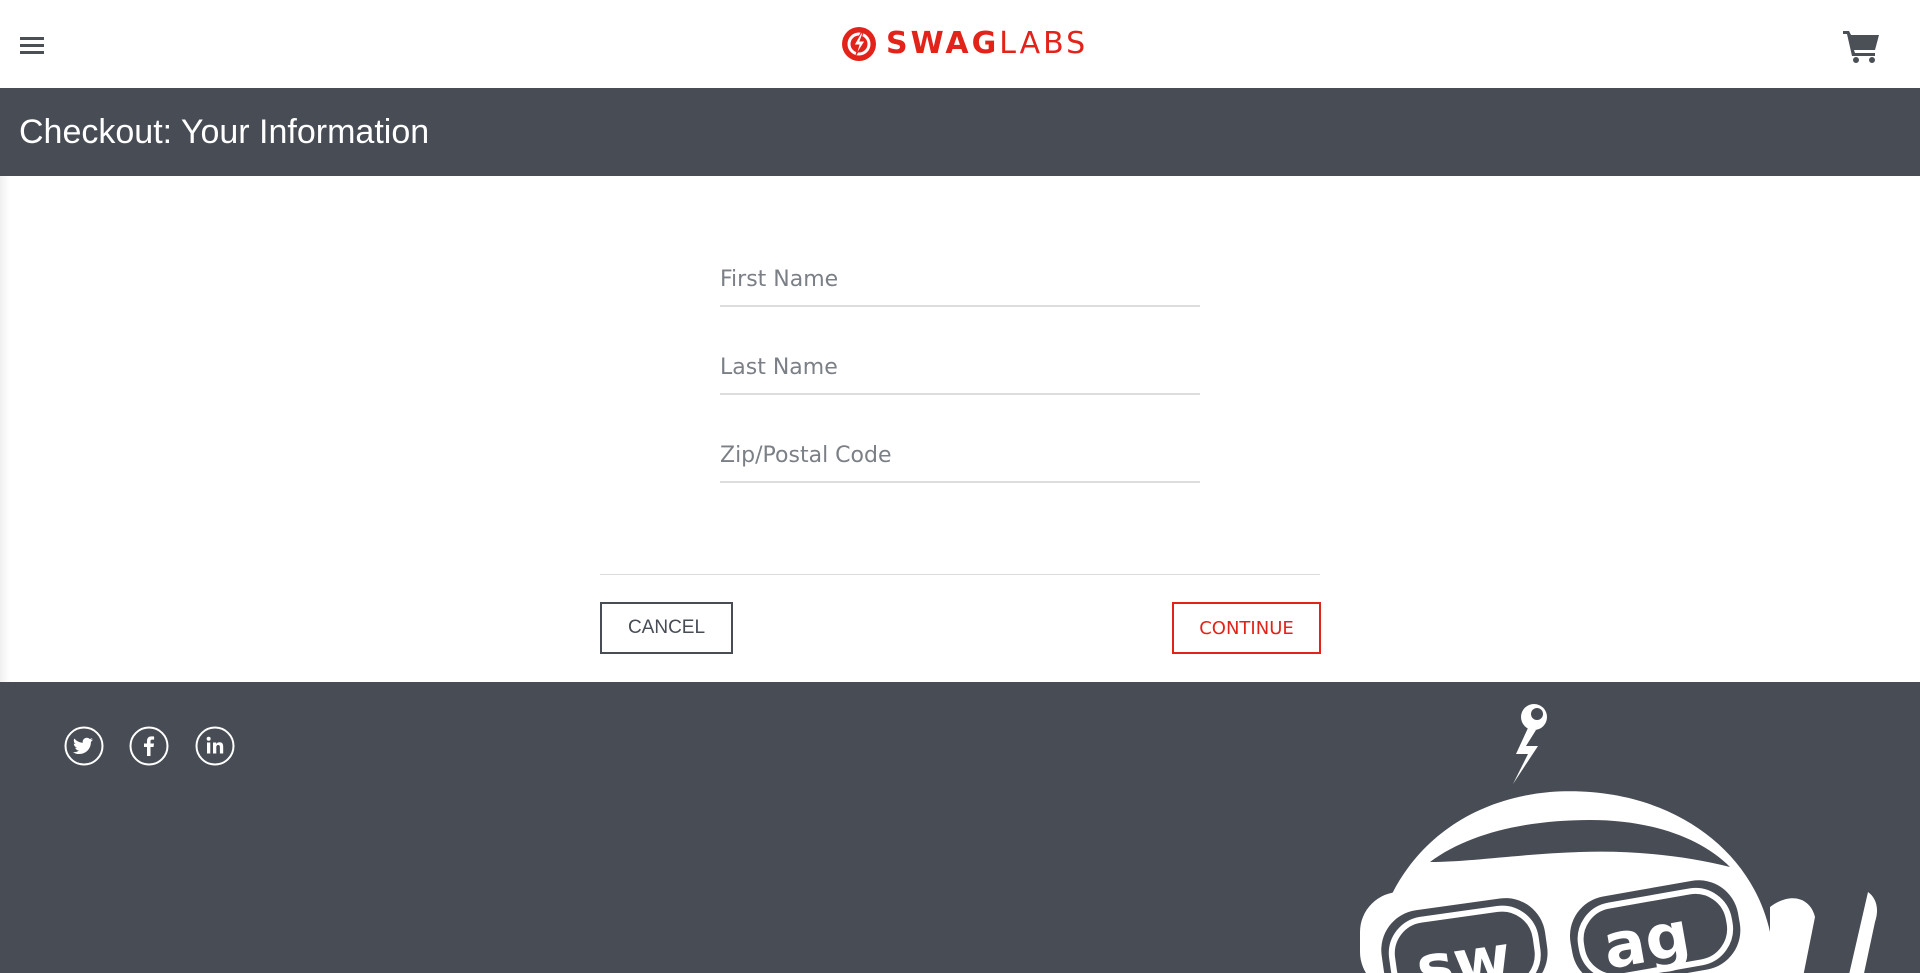 This screenshot has width=1920, height=973. What do you see at coordinates (666, 628) in the screenshot?
I see `cancel-button: CANCEL` at bounding box center [666, 628].